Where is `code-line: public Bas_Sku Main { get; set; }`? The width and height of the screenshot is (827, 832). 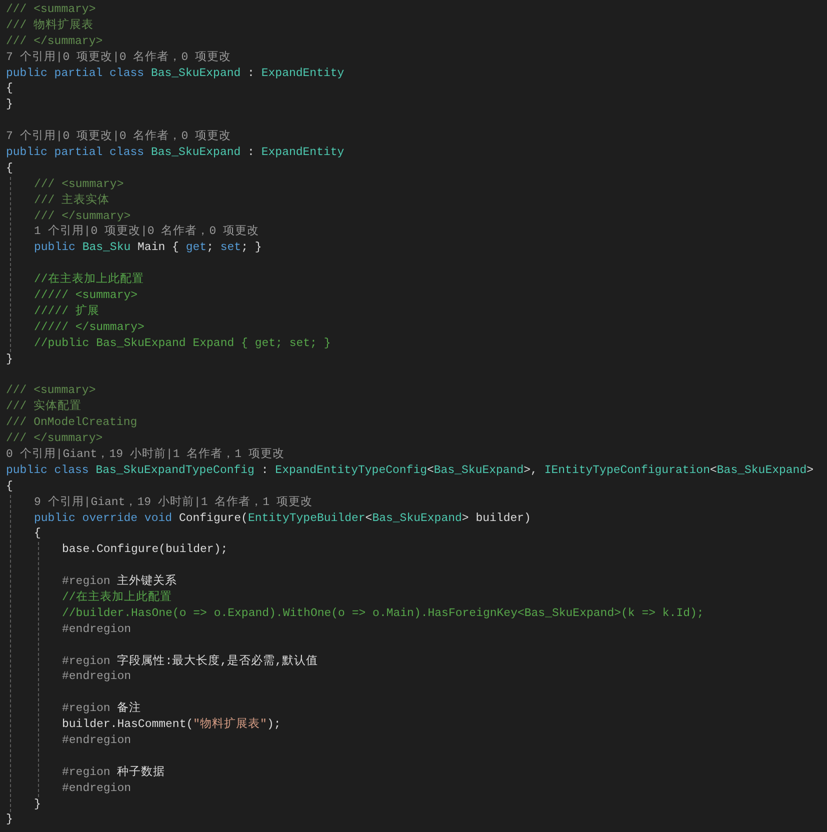 code-line: public Bas_Sku Main { get; set; } is located at coordinates (148, 248).